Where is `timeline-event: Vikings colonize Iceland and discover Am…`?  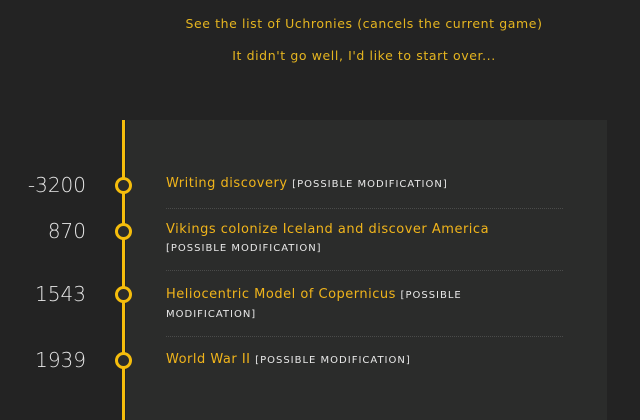 timeline-event: Vikings colonize Iceland and discover Am… is located at coordinates (343, 239).